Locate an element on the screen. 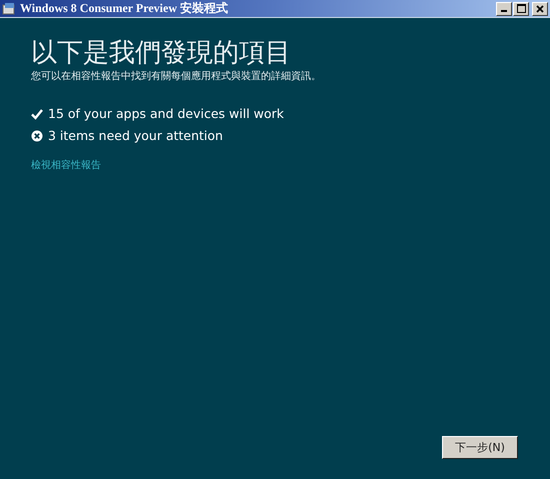  close-icon is located at coordinates (540, 8).